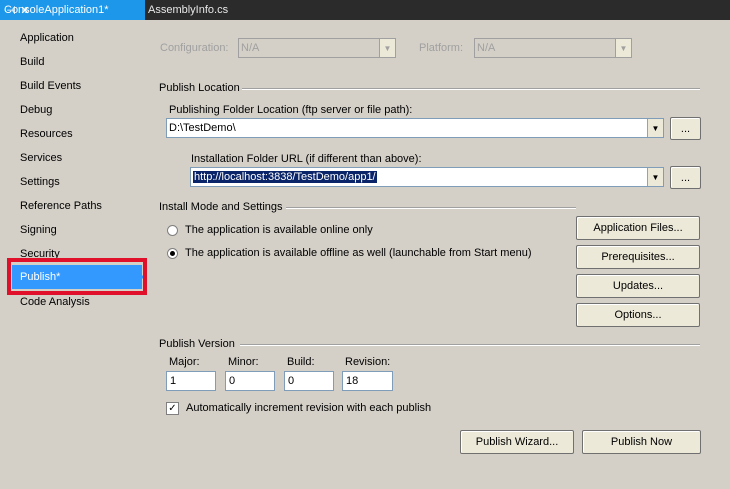 Image resolution: width=730 pixels, height=489 pixels. I want to click on platform-label: Platform:, so click(441, 48).